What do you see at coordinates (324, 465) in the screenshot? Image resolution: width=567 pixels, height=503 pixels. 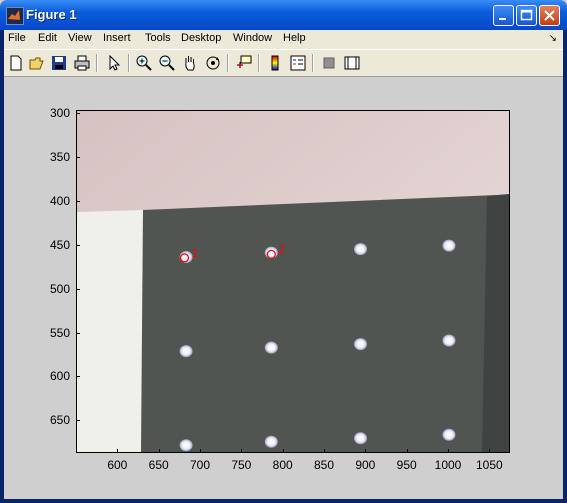 I see `x-tick-label: 850` at bounding box center [324, 465].